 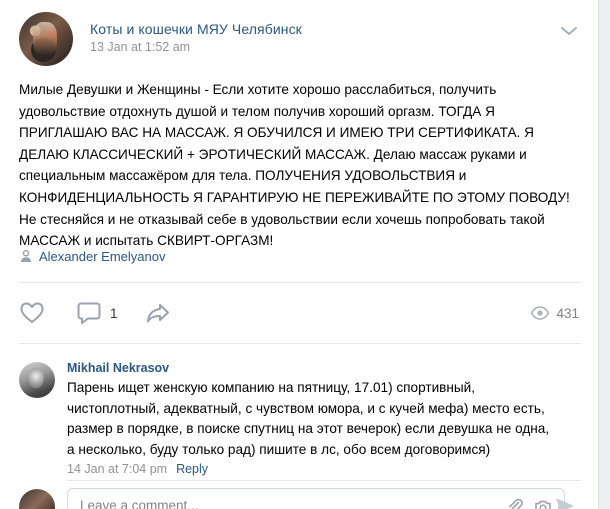 What do you see at coordinates (245, 503) in the screenshot?
I see `comment-input` at bounding box center [245, 503].